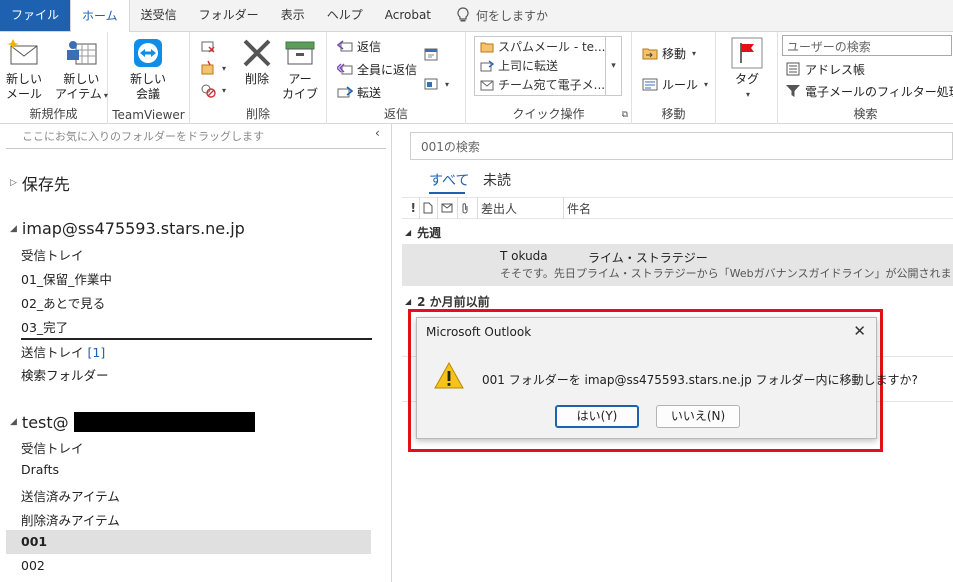 This screenshot has height=582, width=953. Describe the element at coordinates (429, 208) in the screenshot. I see `doc-column-icon` at that location.